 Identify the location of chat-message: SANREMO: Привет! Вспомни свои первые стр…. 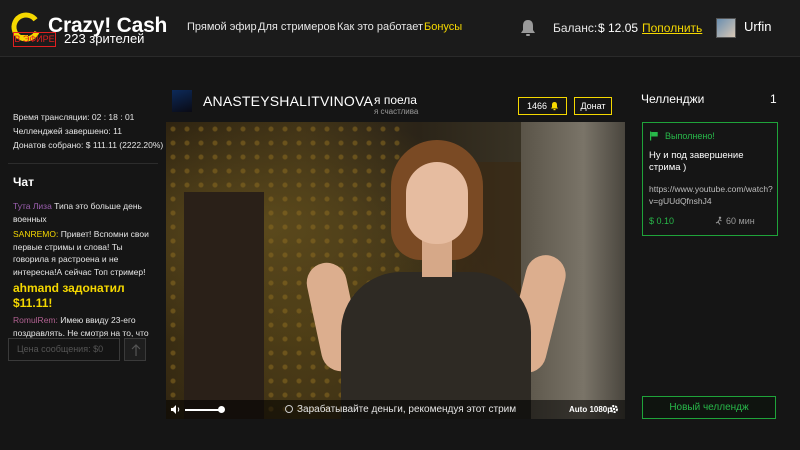
(82, 253).